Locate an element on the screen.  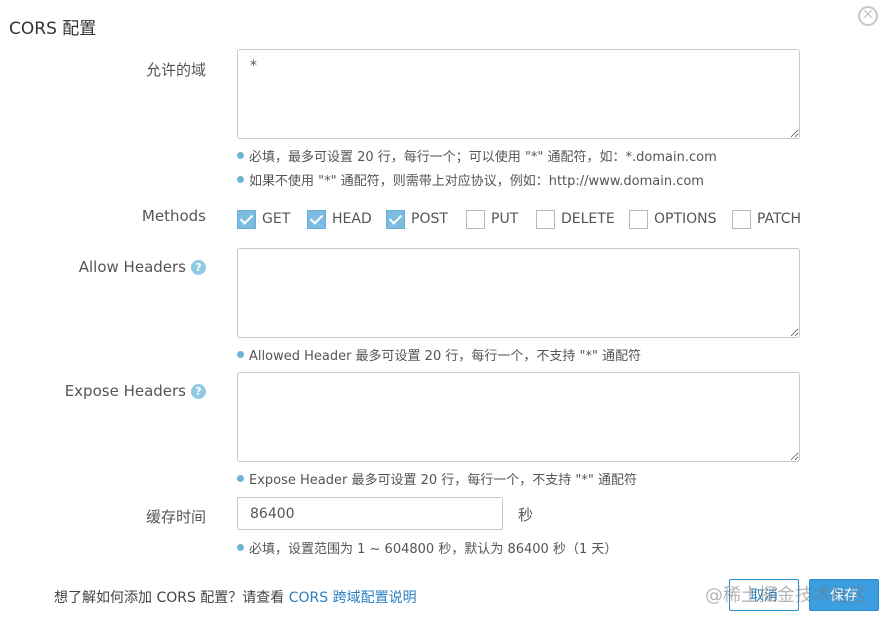
close-icon: ✕ is located at coordinates (868, 16).